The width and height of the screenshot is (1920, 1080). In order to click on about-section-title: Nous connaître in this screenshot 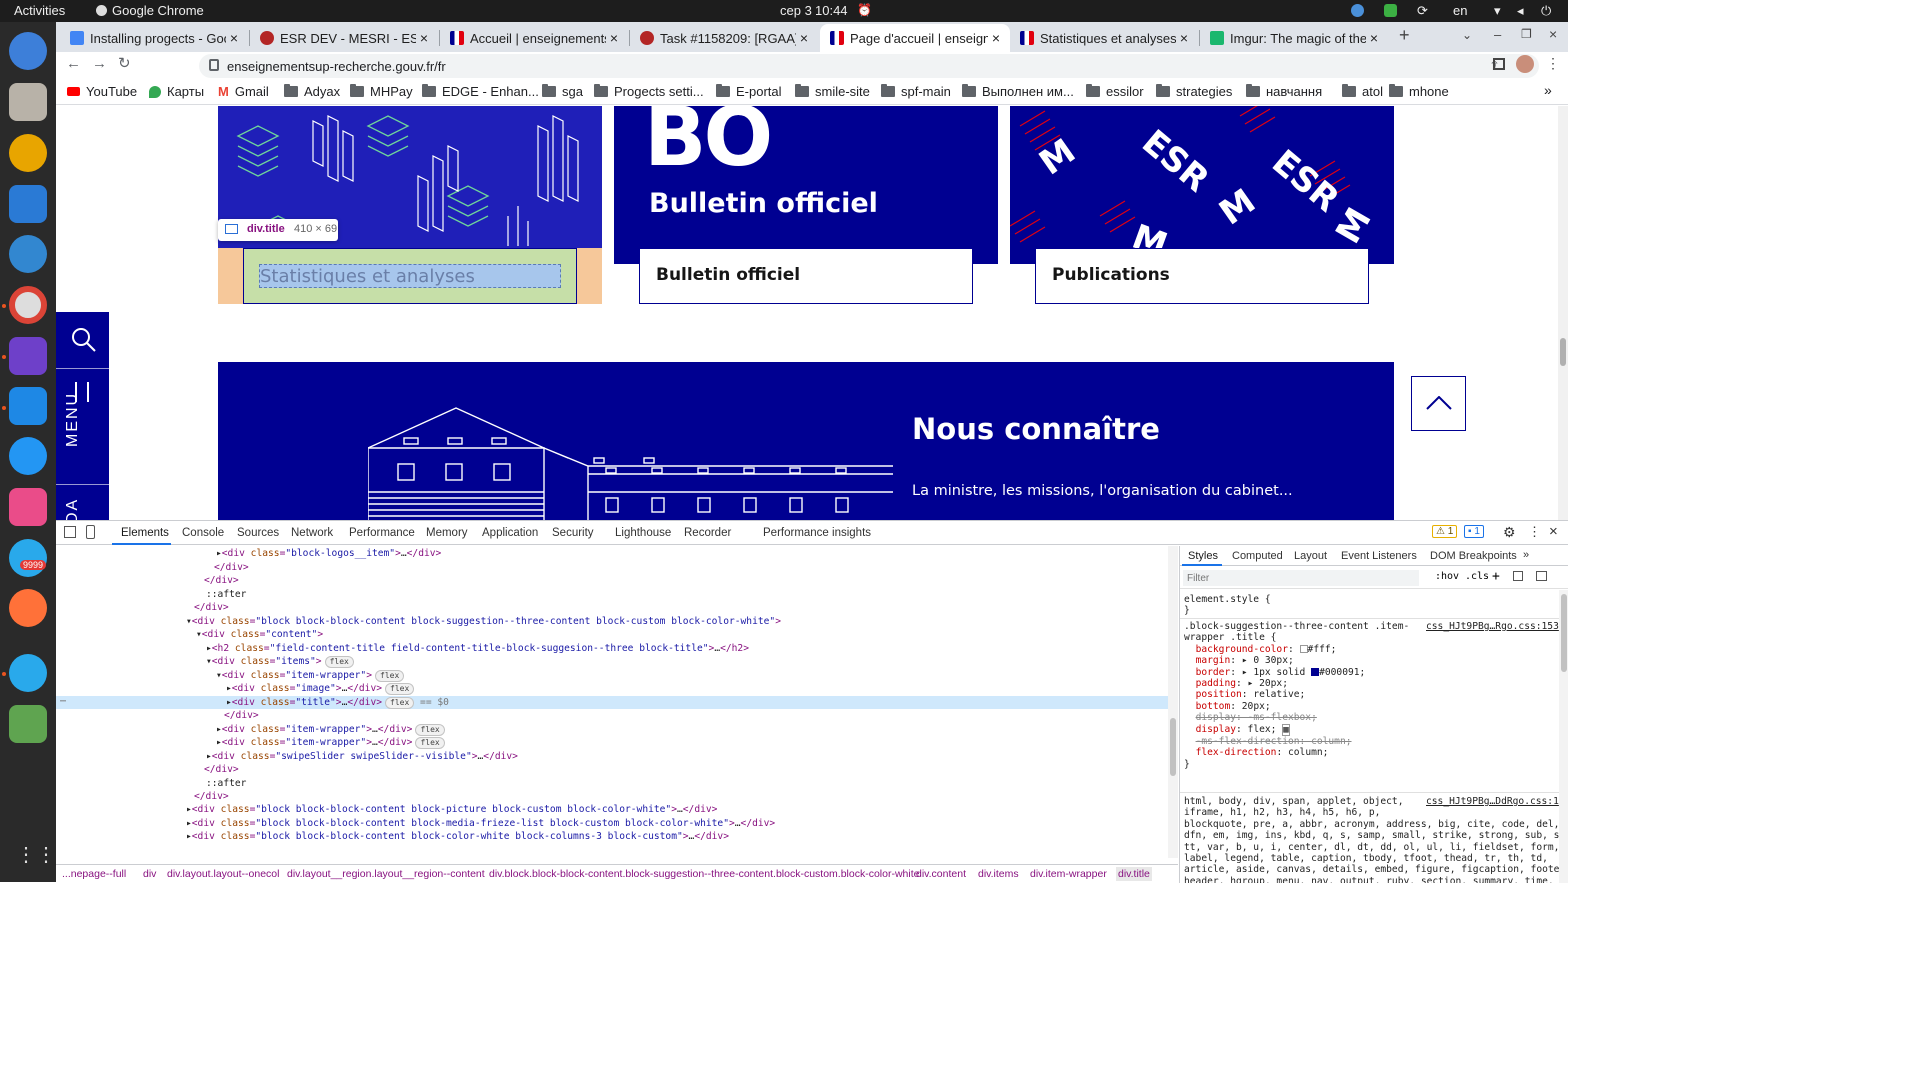, I will do `click(1036, 429)`.